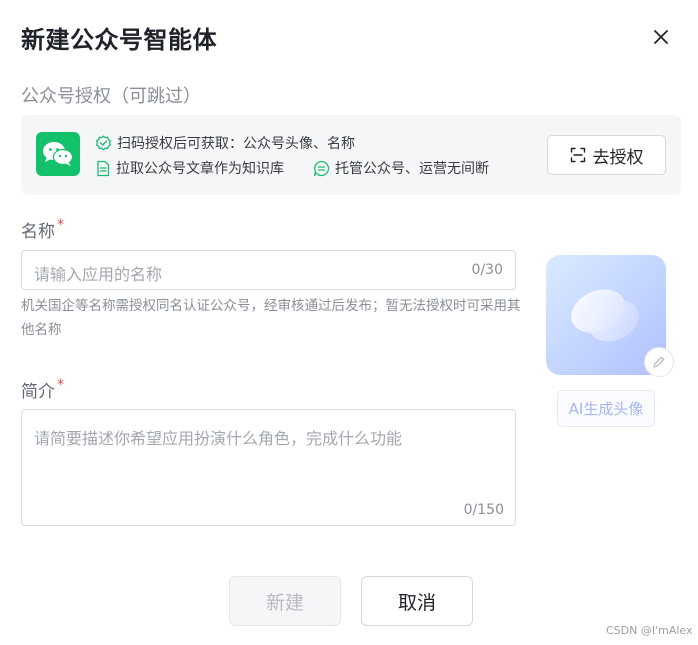 The image size is (698, 645). I want to click on intro-textarea-placeholder: 请简要描述你希望应用扮演什么角色，完成什么功能, so click(218, 438).